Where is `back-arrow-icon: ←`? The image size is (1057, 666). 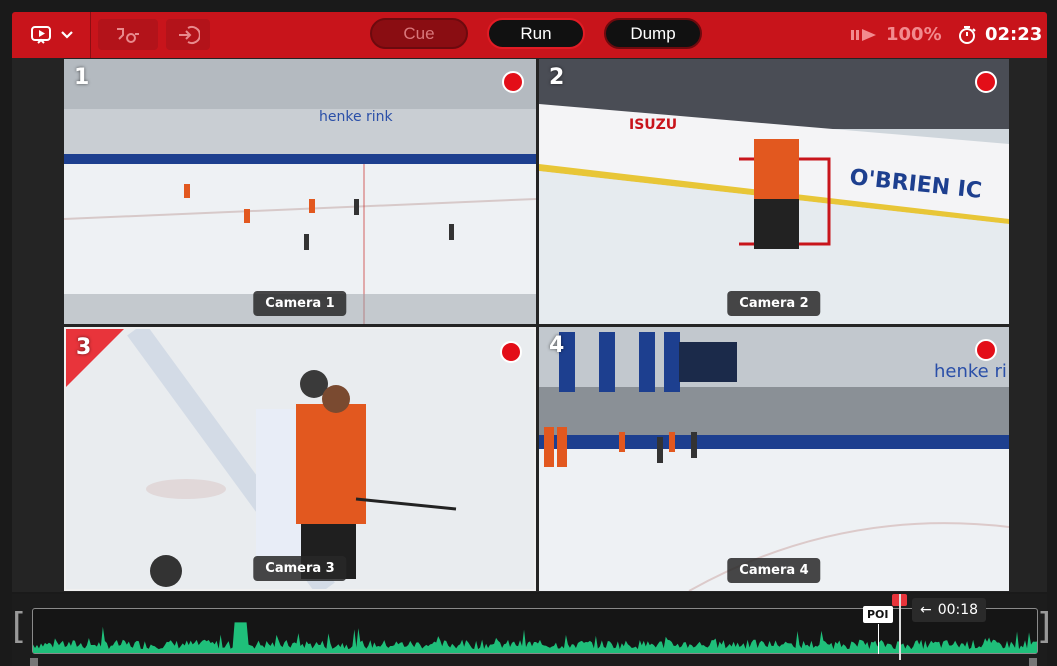
back-arrow-icon: ← is located at coordinates (926, 610).